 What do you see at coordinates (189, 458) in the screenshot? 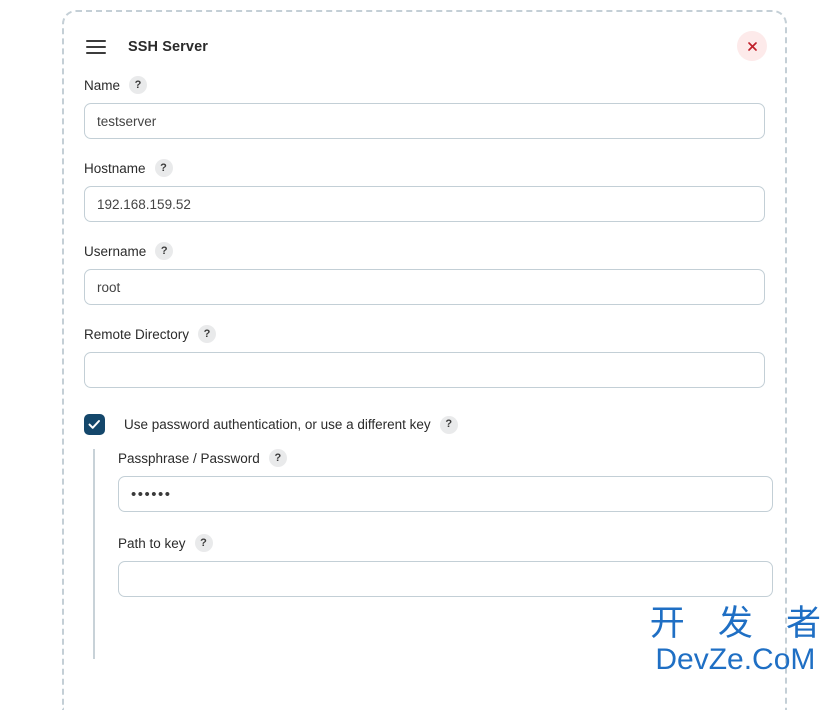
I see `field-passphrase-label: Passphrase / Password` at bounding box center [189, 458].